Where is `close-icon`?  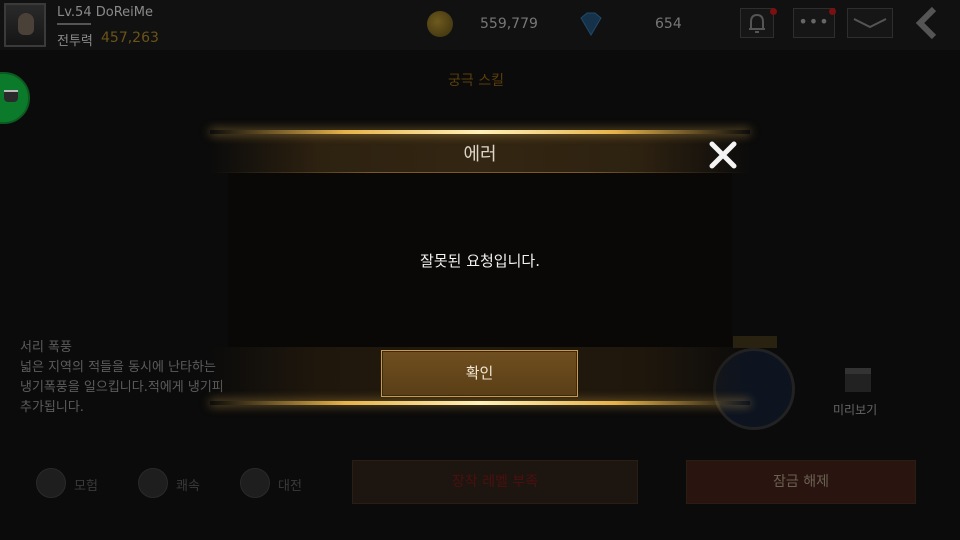
close-icon is located at coordinates (723, 155).